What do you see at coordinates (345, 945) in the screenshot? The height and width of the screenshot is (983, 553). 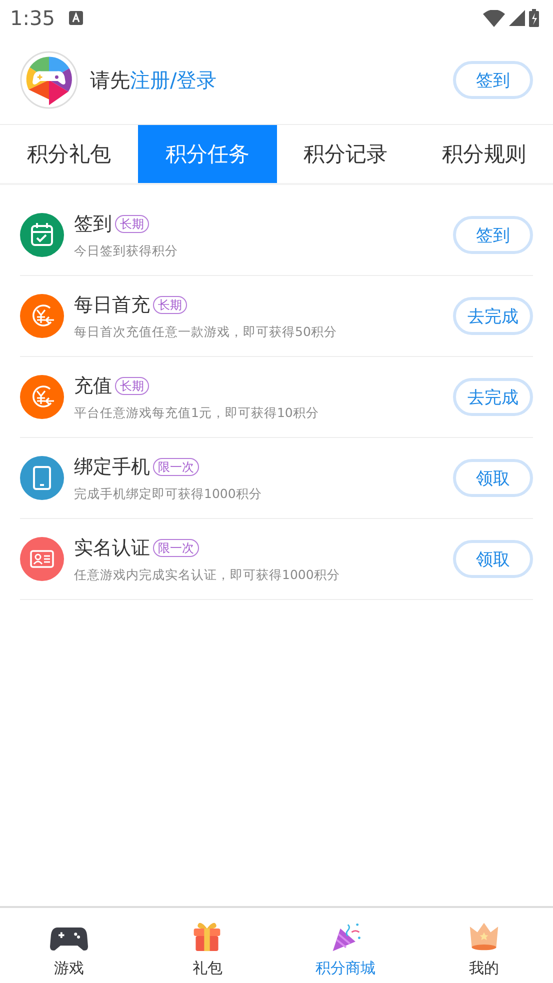 I see `nav-item: 积分商城` at bounding box center [345, 945].